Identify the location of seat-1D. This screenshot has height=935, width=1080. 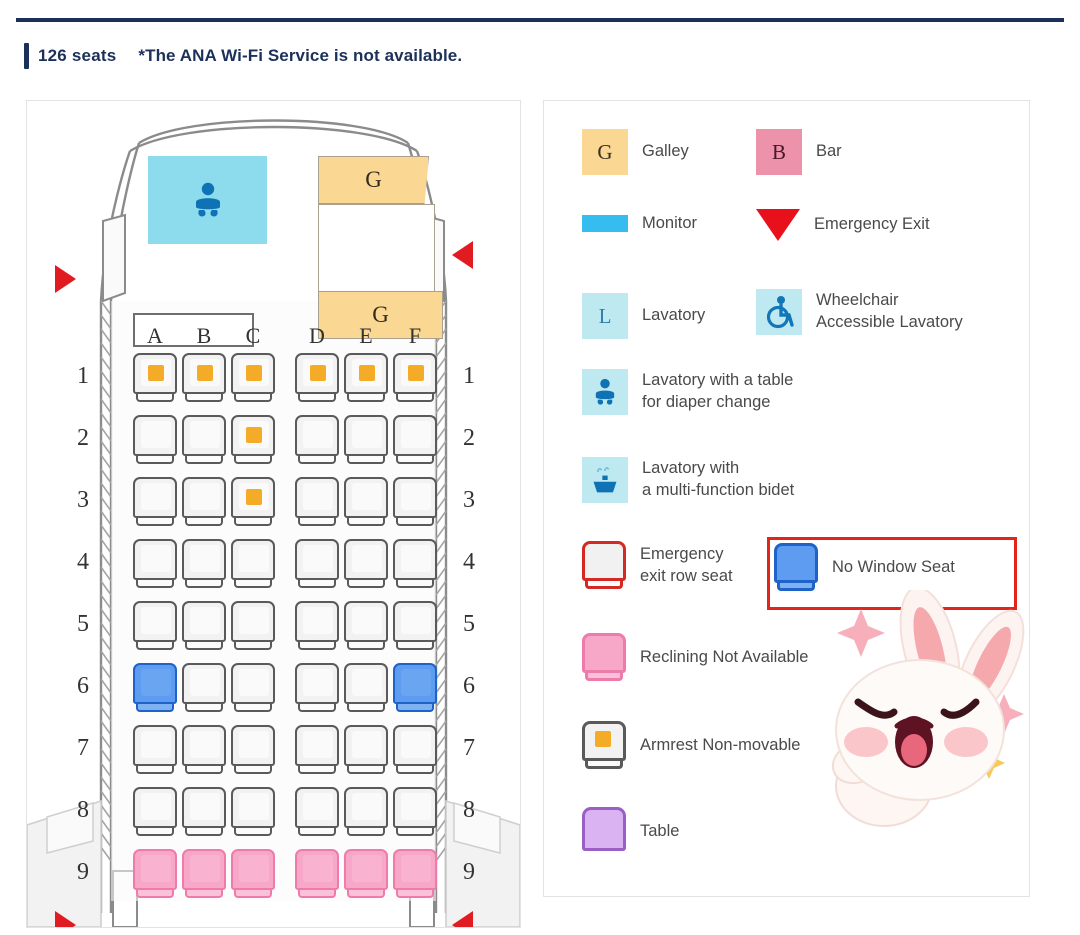
(317, 379).